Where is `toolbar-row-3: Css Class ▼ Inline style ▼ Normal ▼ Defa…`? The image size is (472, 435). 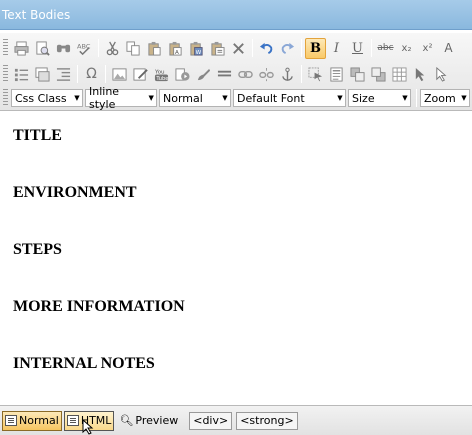 toolbar-row-3: Css Class ▼ Inline style ▼ Normal ▼ Defa… is located at coordinates (237, 98).